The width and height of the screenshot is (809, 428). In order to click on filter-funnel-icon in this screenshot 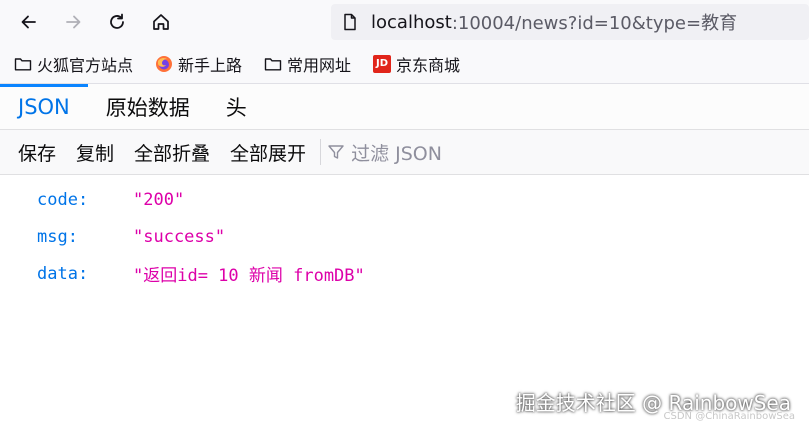, I will do `click(336, 152)`.